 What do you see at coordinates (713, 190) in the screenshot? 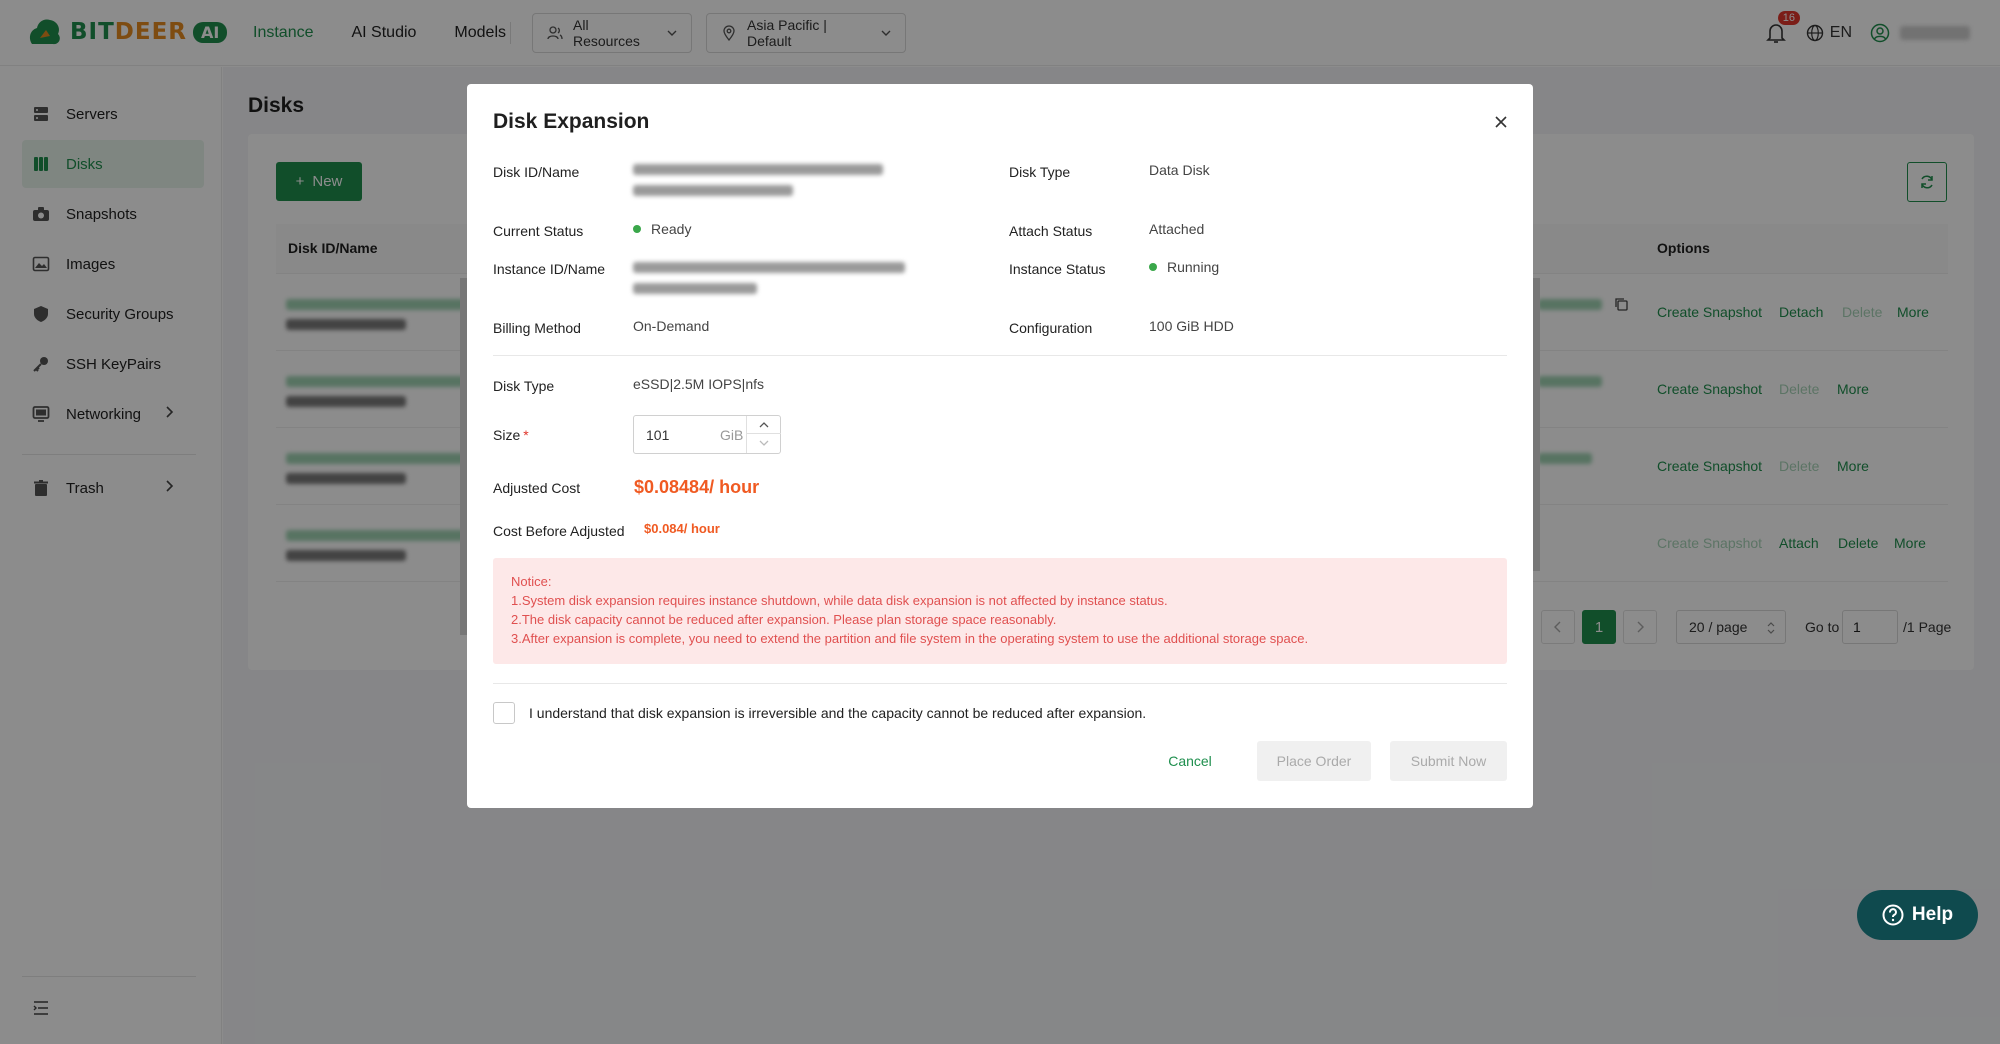
I see `disk-name-value-redacted` at bounding box center [713, 190].